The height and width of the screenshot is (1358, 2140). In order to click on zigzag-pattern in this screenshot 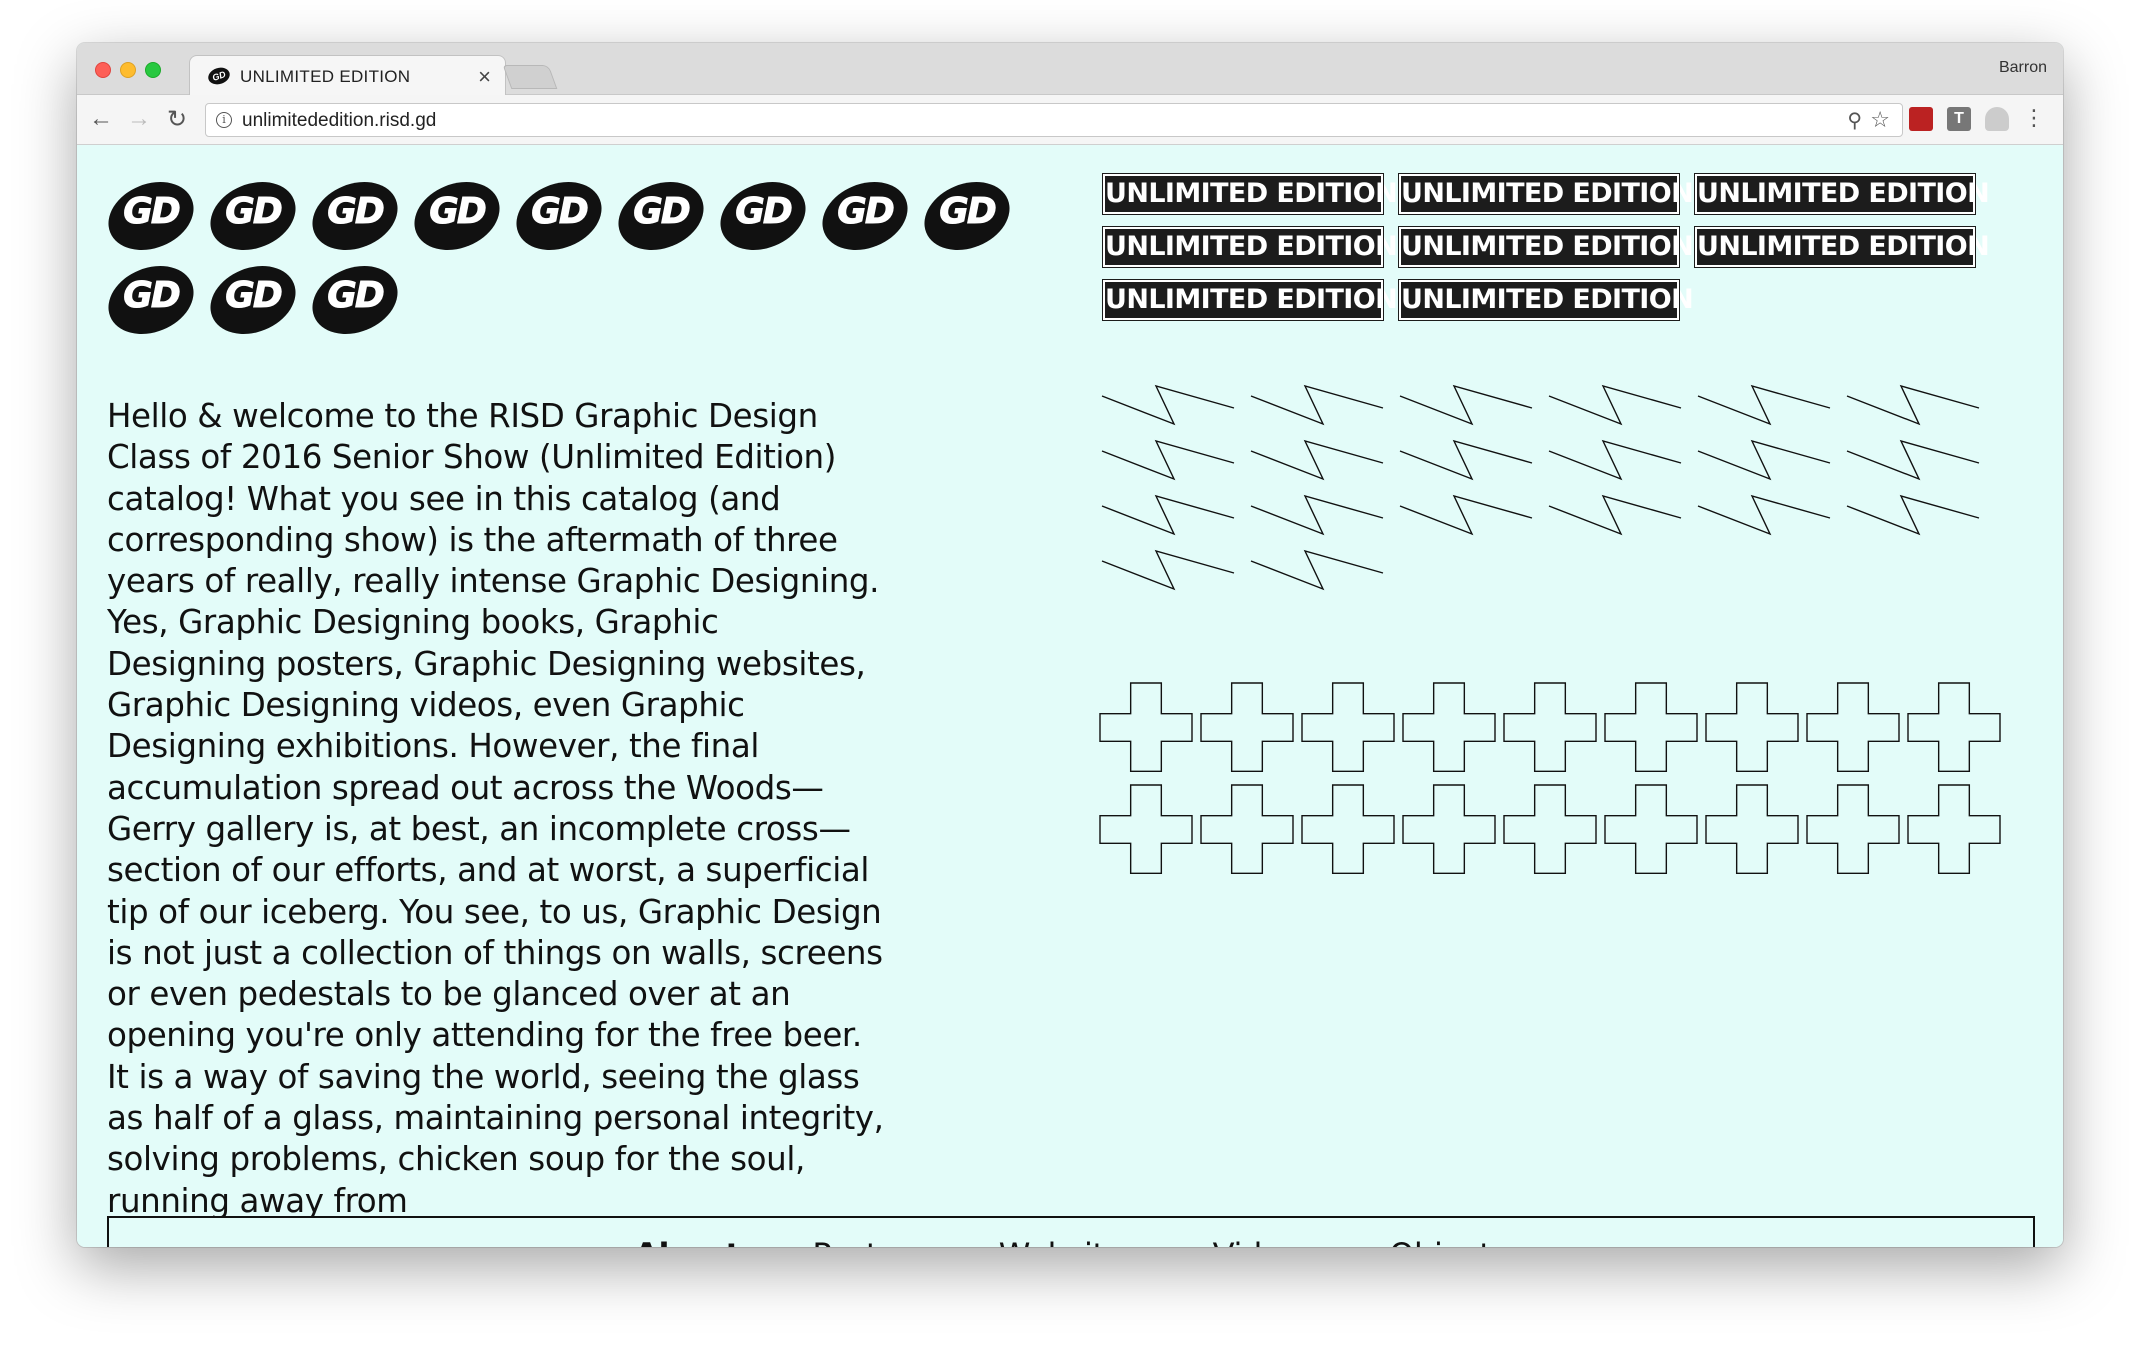, I will do `click(1540, 487)`.